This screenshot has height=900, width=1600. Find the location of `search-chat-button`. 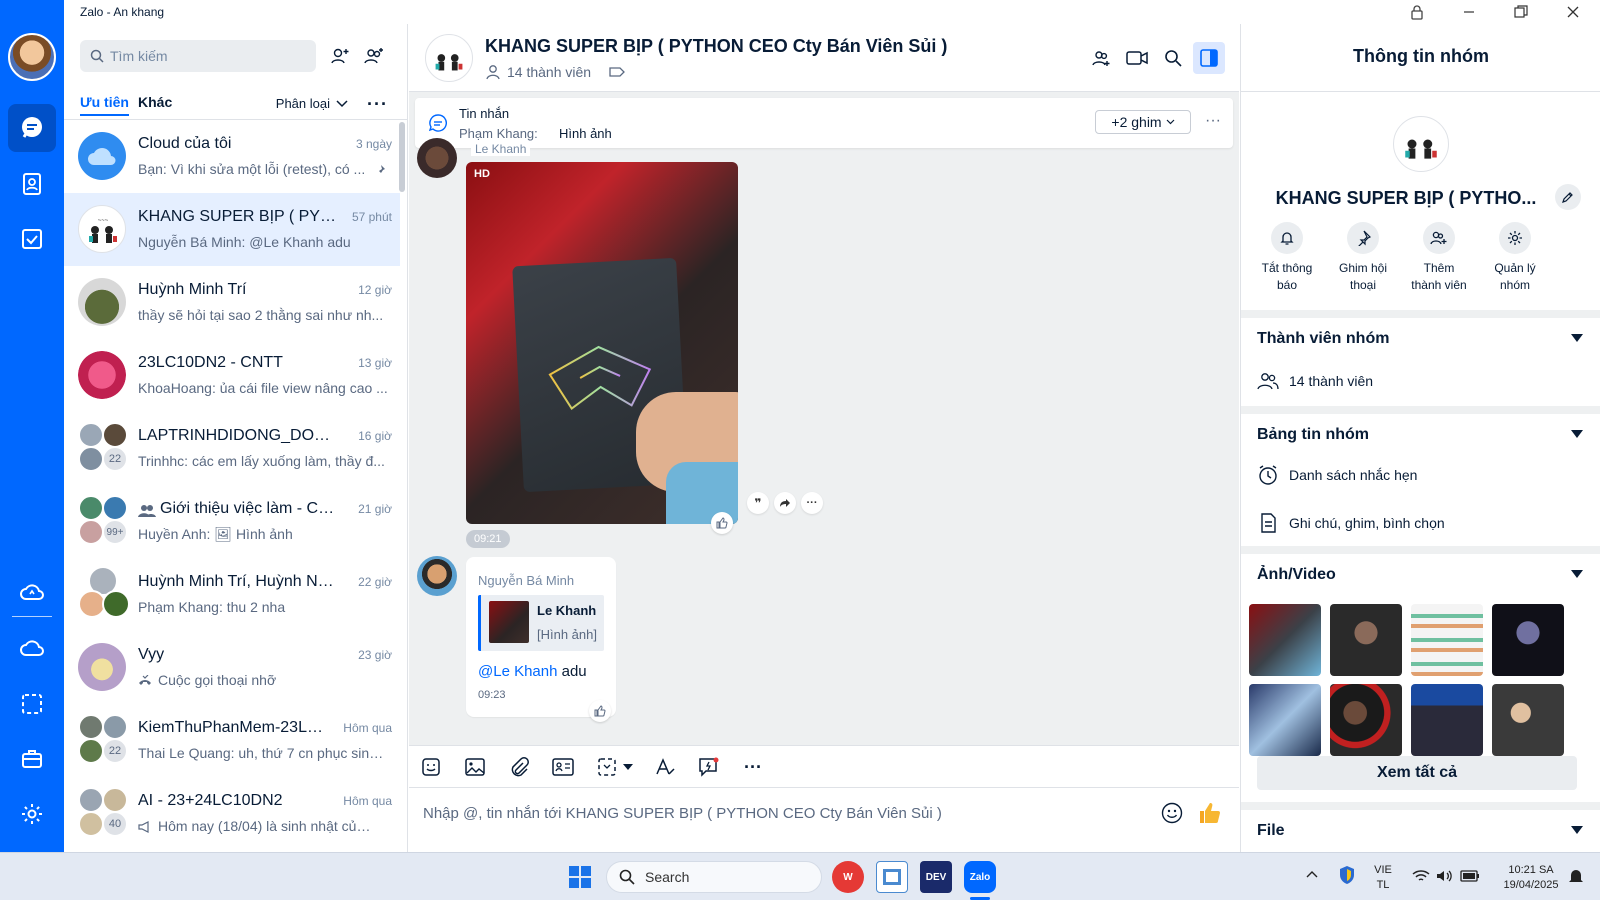

search-chat-button is located at coordinates (1173, 58).